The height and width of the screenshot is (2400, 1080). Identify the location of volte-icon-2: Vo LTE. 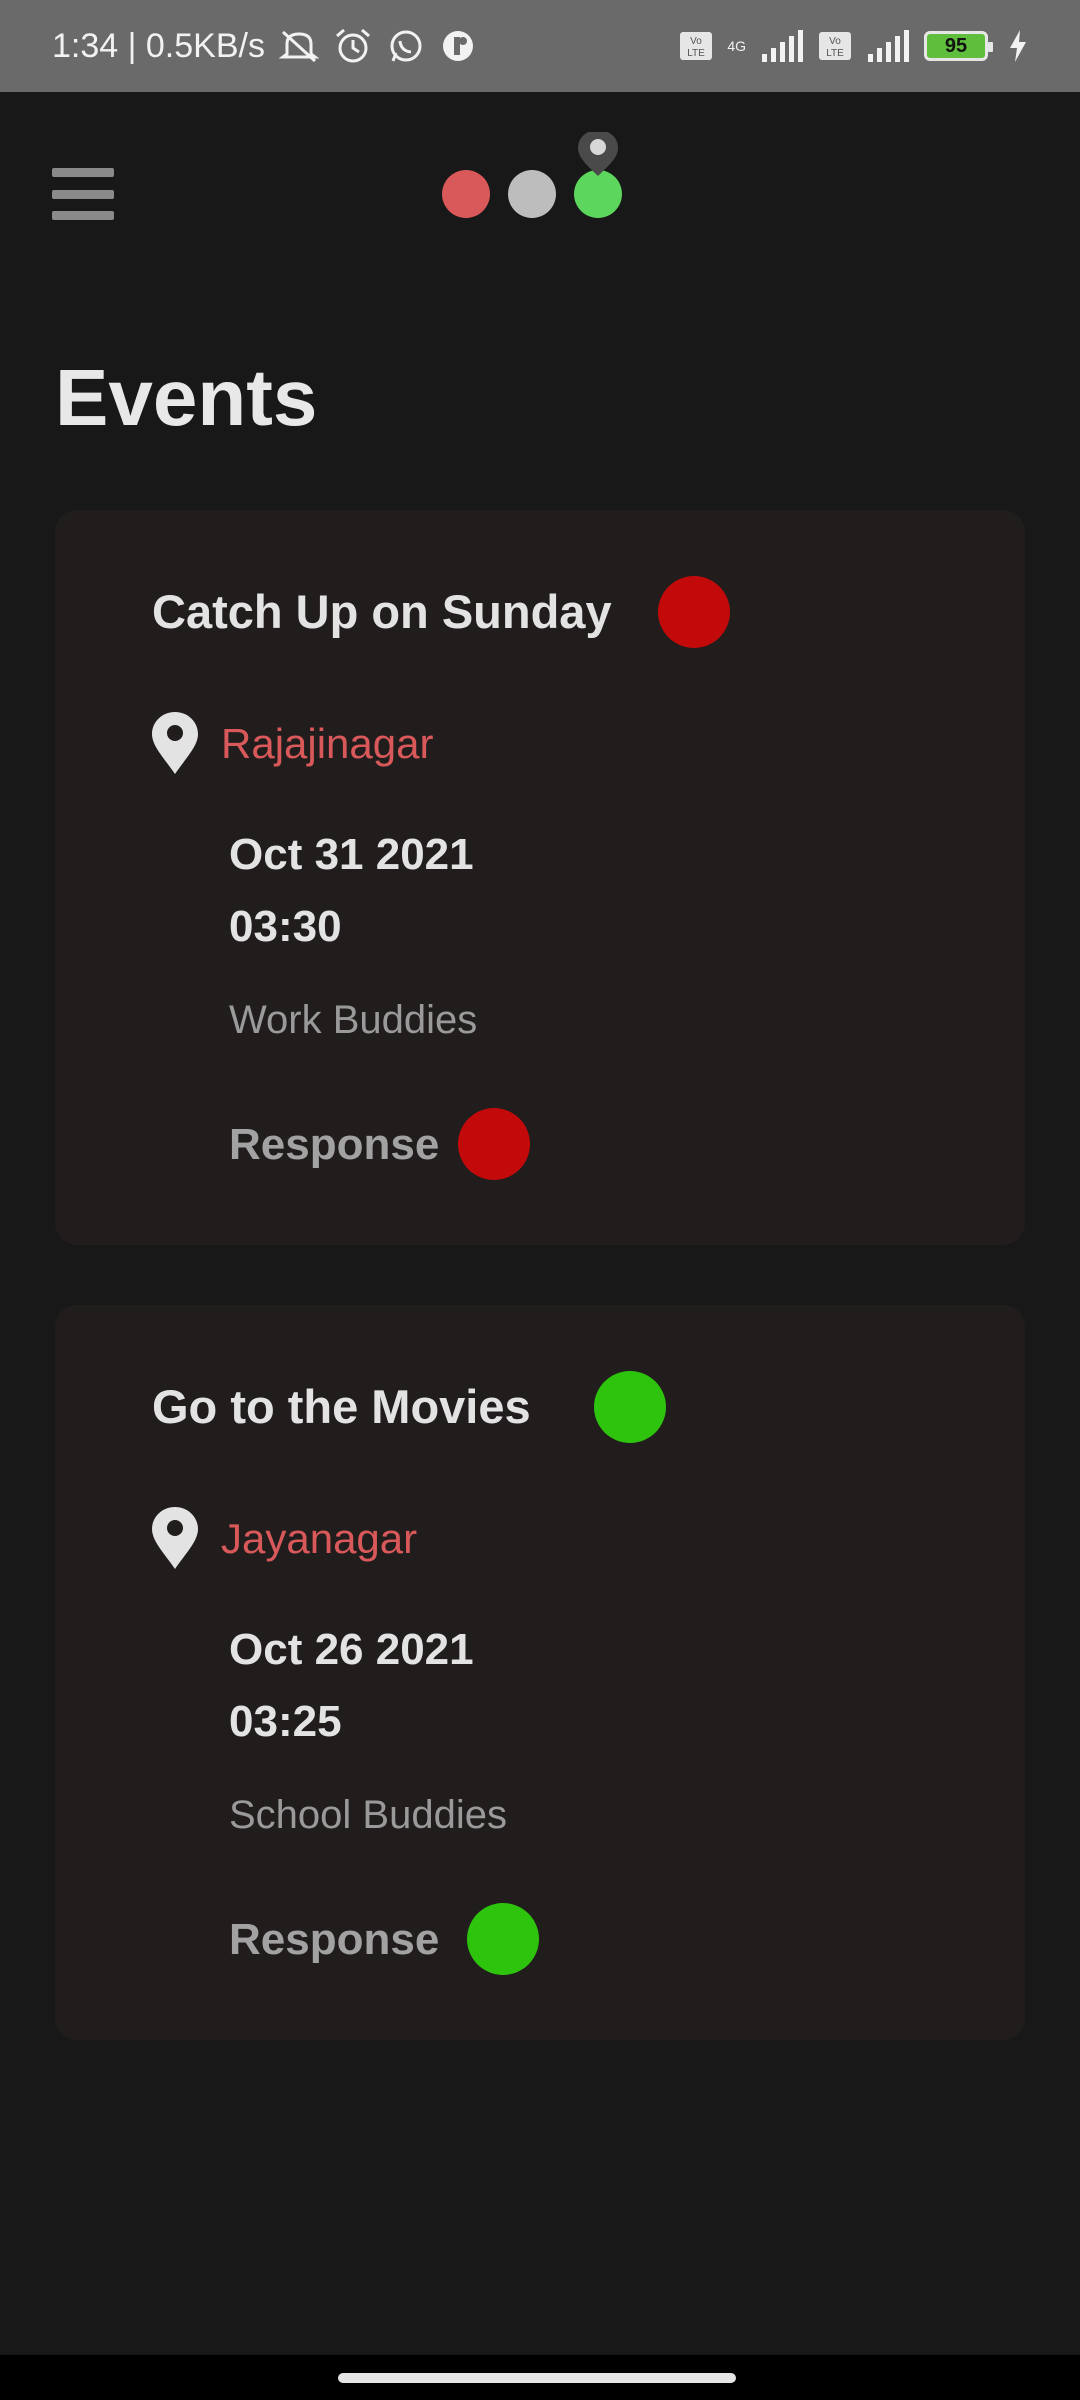
(835, 46).